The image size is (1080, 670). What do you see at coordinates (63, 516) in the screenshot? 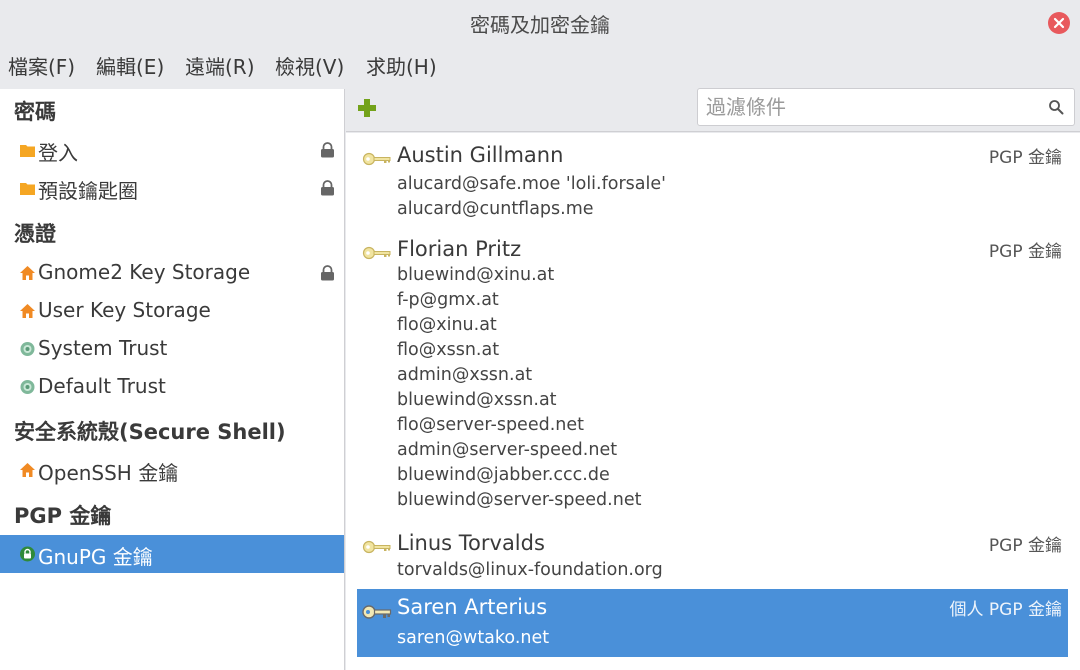
I see `heading-pgp-keys: PGP 金鑰` at bounding box center [63, 516].